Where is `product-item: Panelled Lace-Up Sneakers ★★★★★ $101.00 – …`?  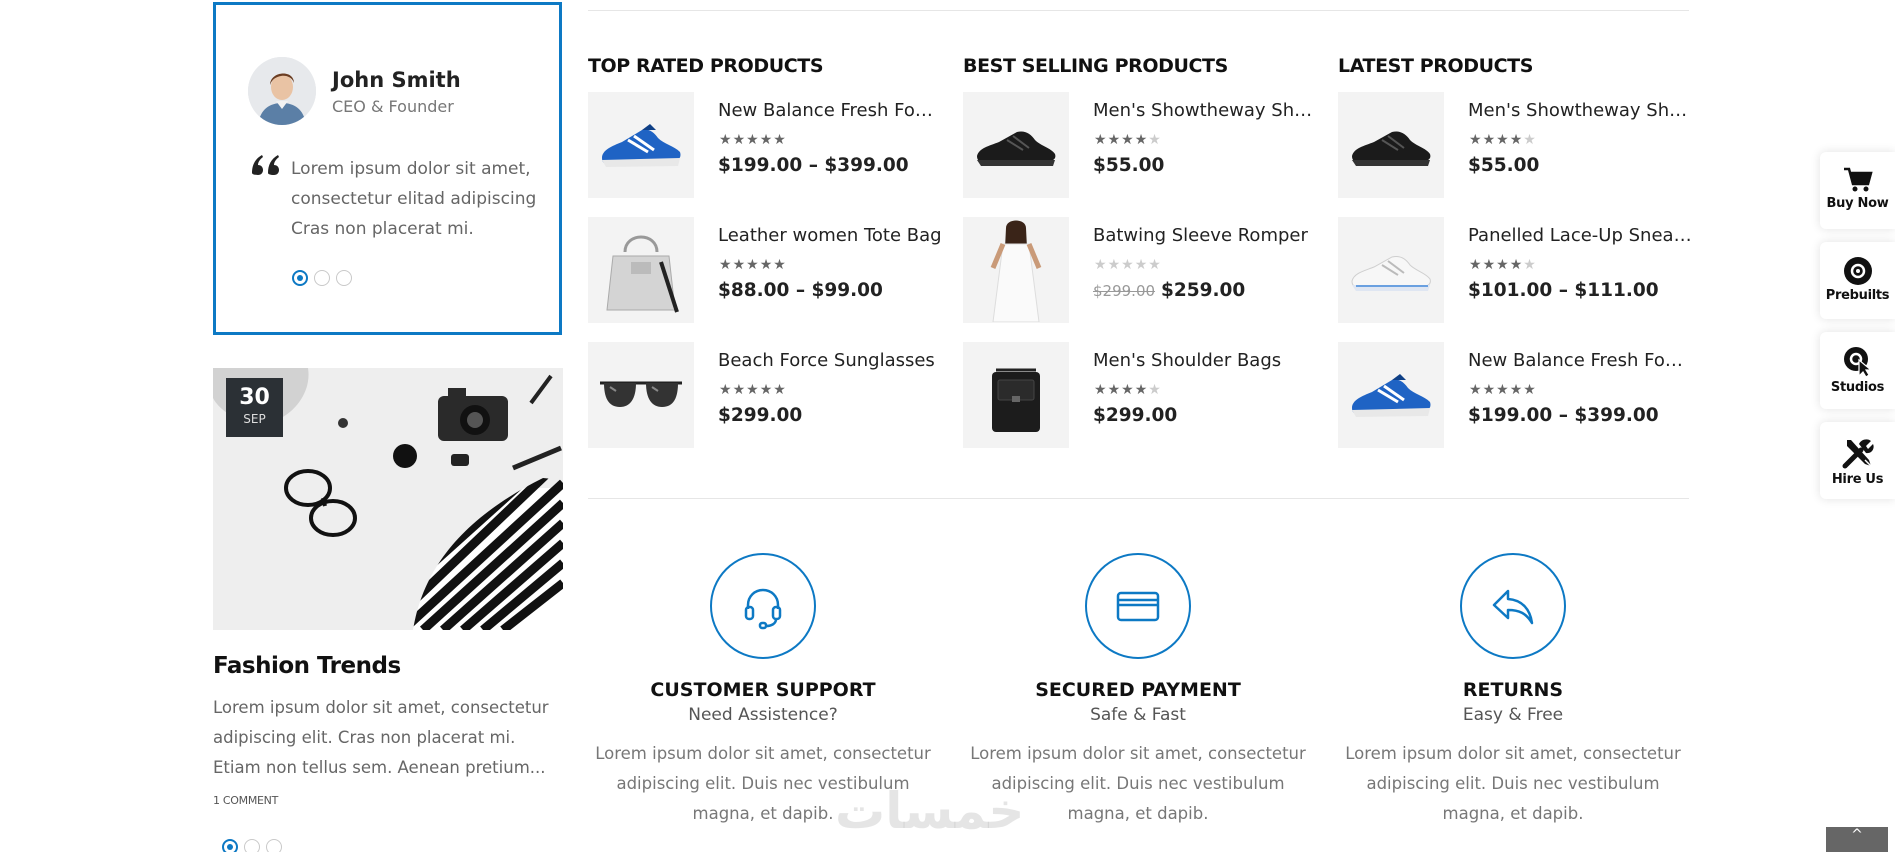
product-item: Panelled Lace-Up Sneakers ★★★★★ $101.00 – … is located at coordinates (1518, 279).